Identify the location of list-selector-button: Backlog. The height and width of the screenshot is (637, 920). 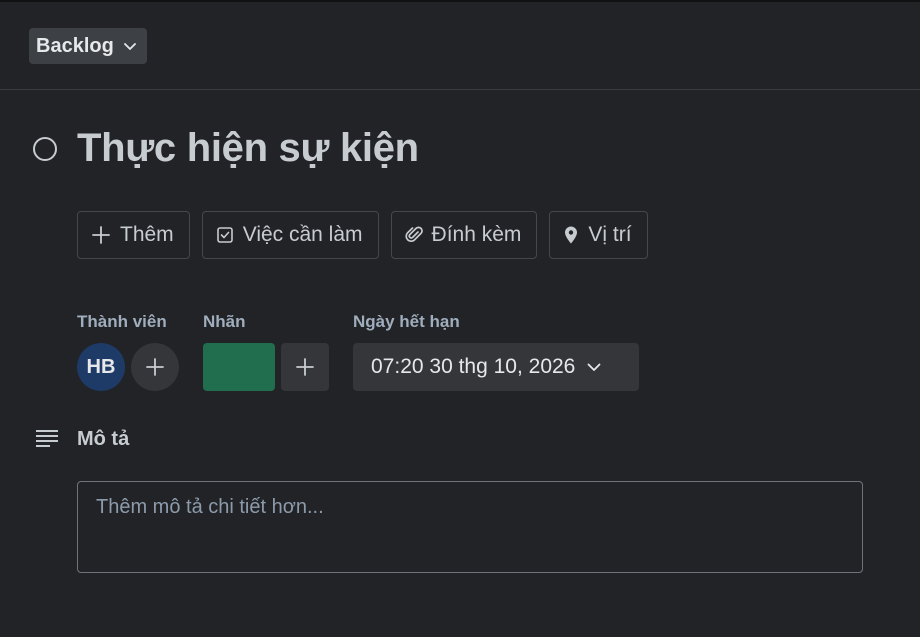
(88, 46).